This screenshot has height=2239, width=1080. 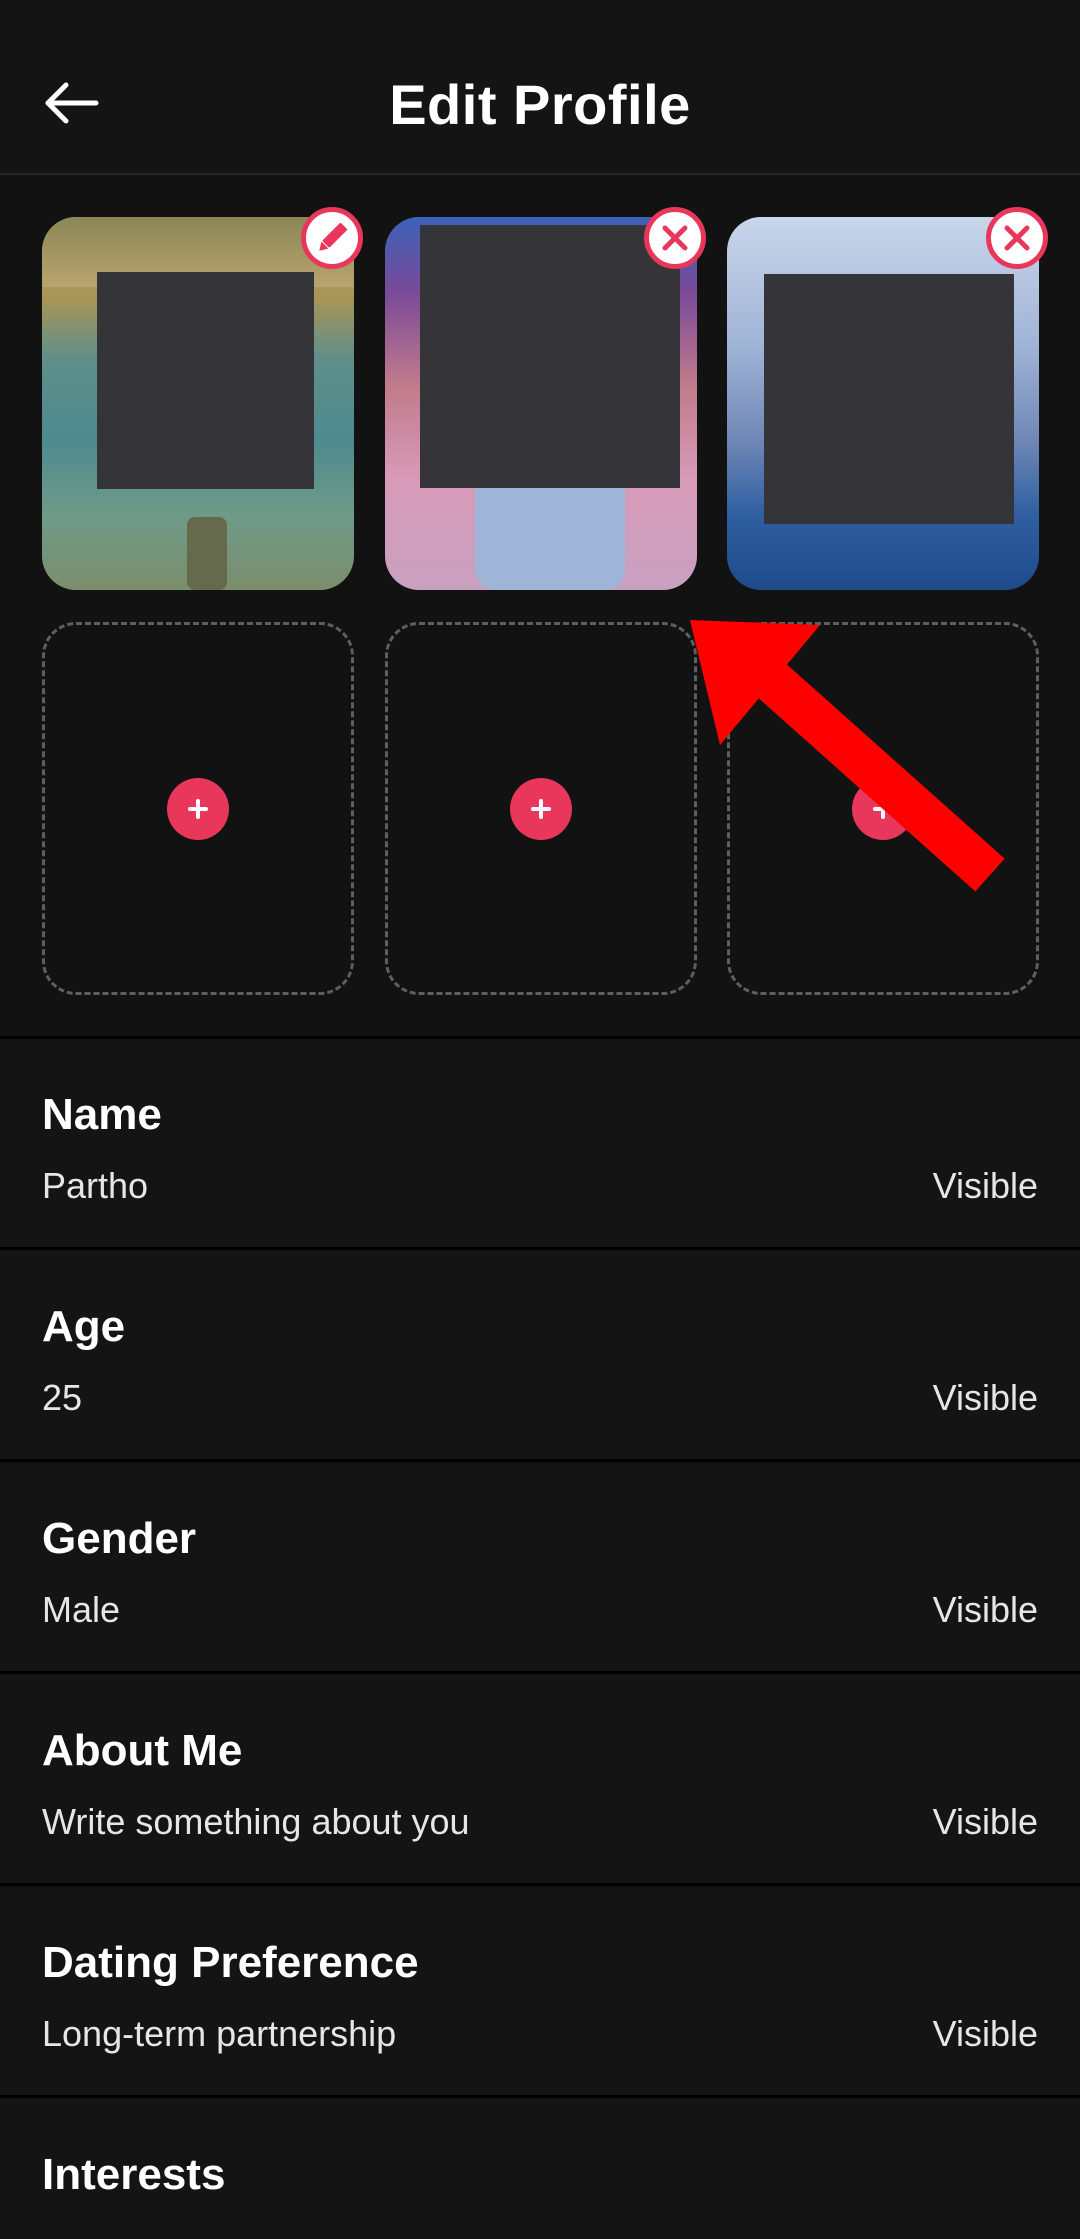 What do you see at coordinates (230, 1962) in the screenshot?
I see `field-label: Dating Preference` at bounding box center [230, 1962].